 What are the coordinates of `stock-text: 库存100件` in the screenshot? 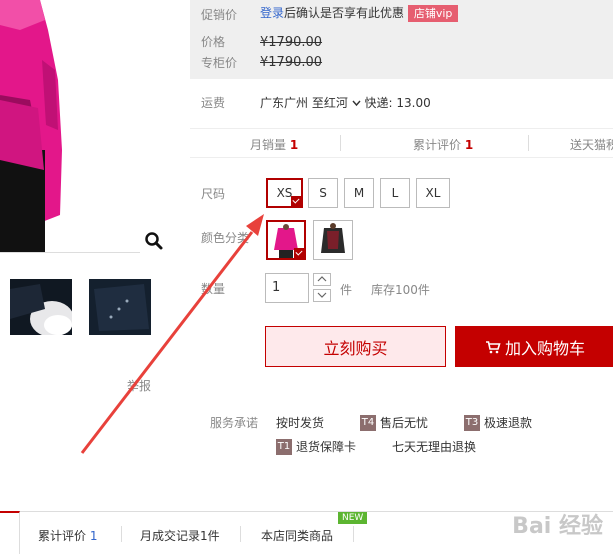 It's located at (400, 290).